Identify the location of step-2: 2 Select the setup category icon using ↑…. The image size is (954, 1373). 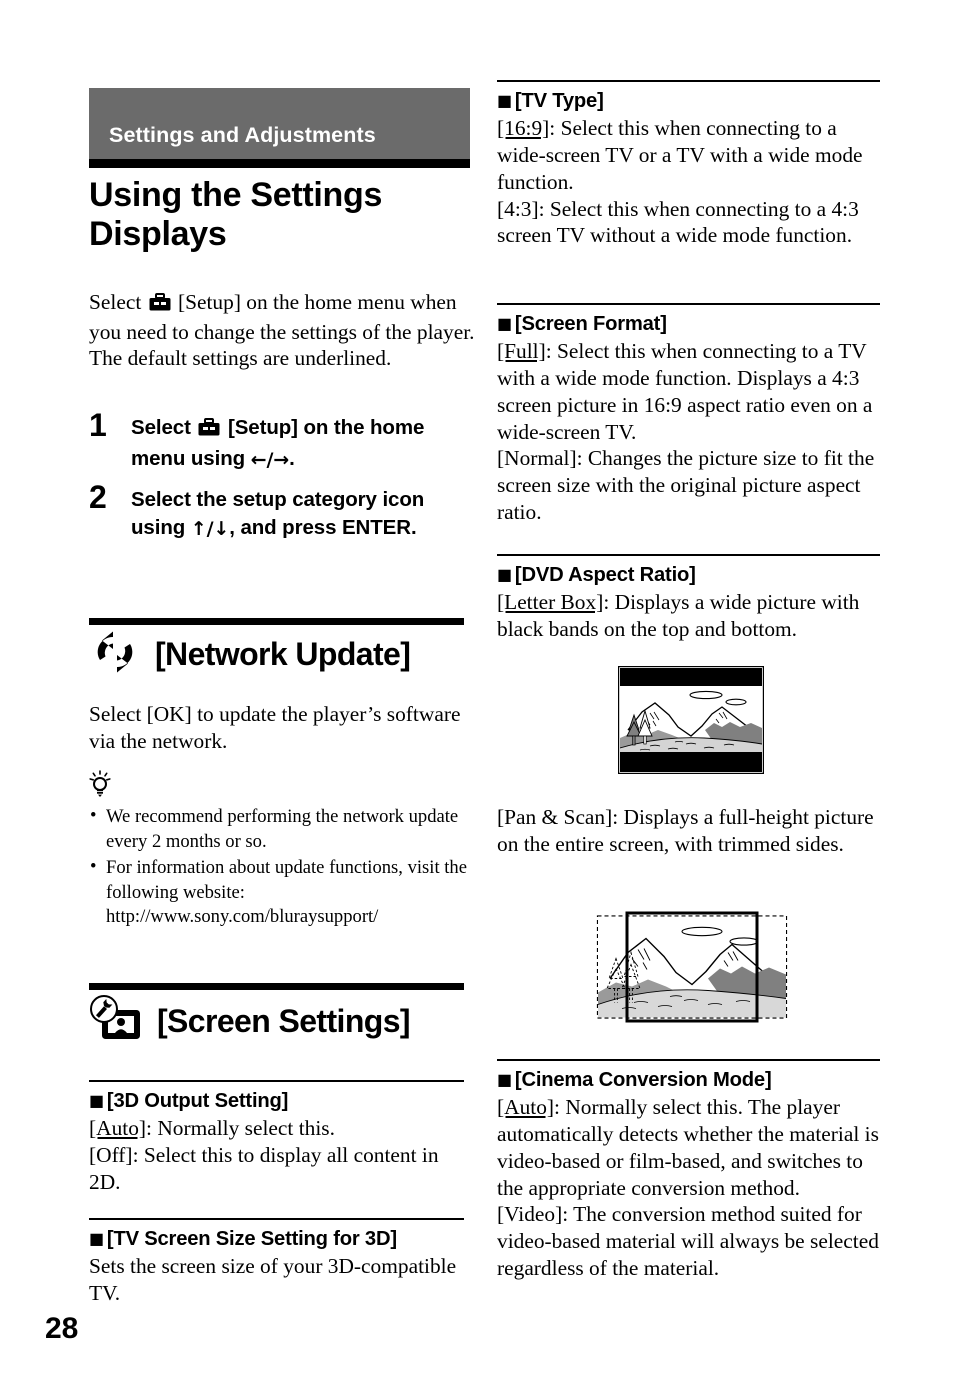
(284, 512).